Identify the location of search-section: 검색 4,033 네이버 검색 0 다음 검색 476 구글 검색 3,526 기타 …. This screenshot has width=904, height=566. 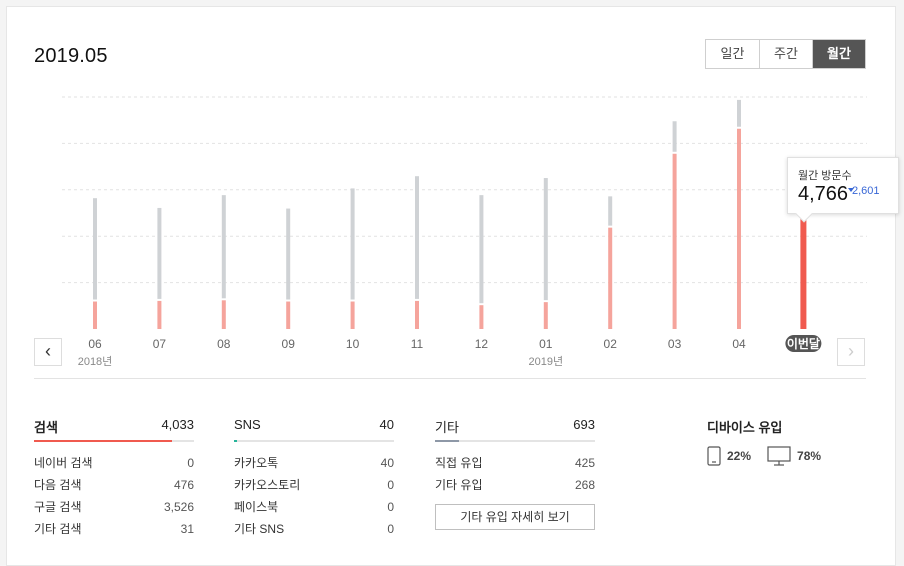
(114, 478).